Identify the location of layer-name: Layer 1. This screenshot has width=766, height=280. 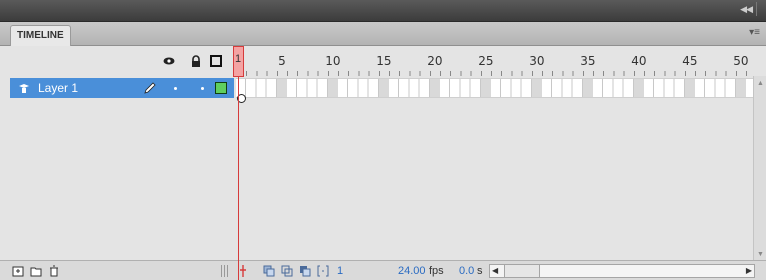
(58, 88).